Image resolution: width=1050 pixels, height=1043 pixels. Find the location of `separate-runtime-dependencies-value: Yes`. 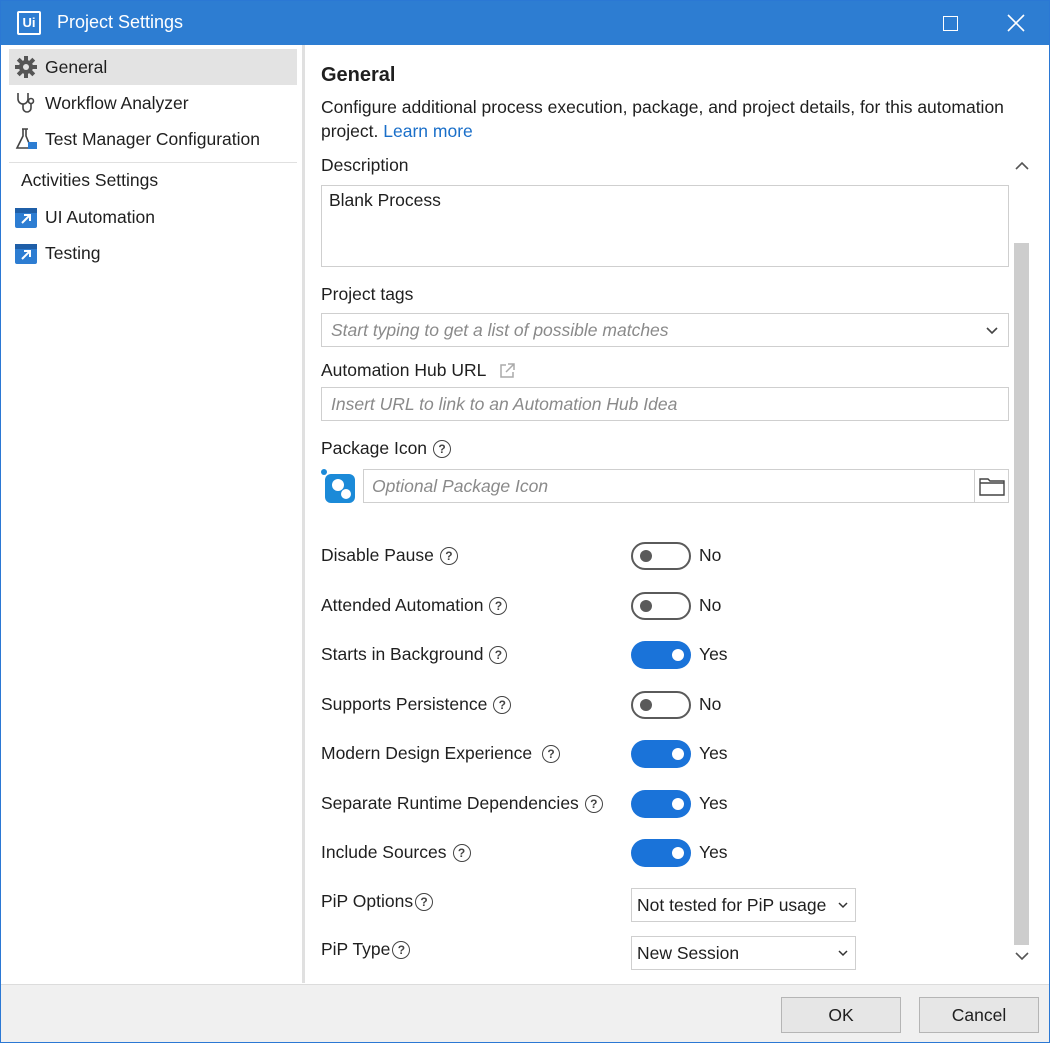

separate-runtime-dependencies-value: Yes is located at coordinates (713, 803).